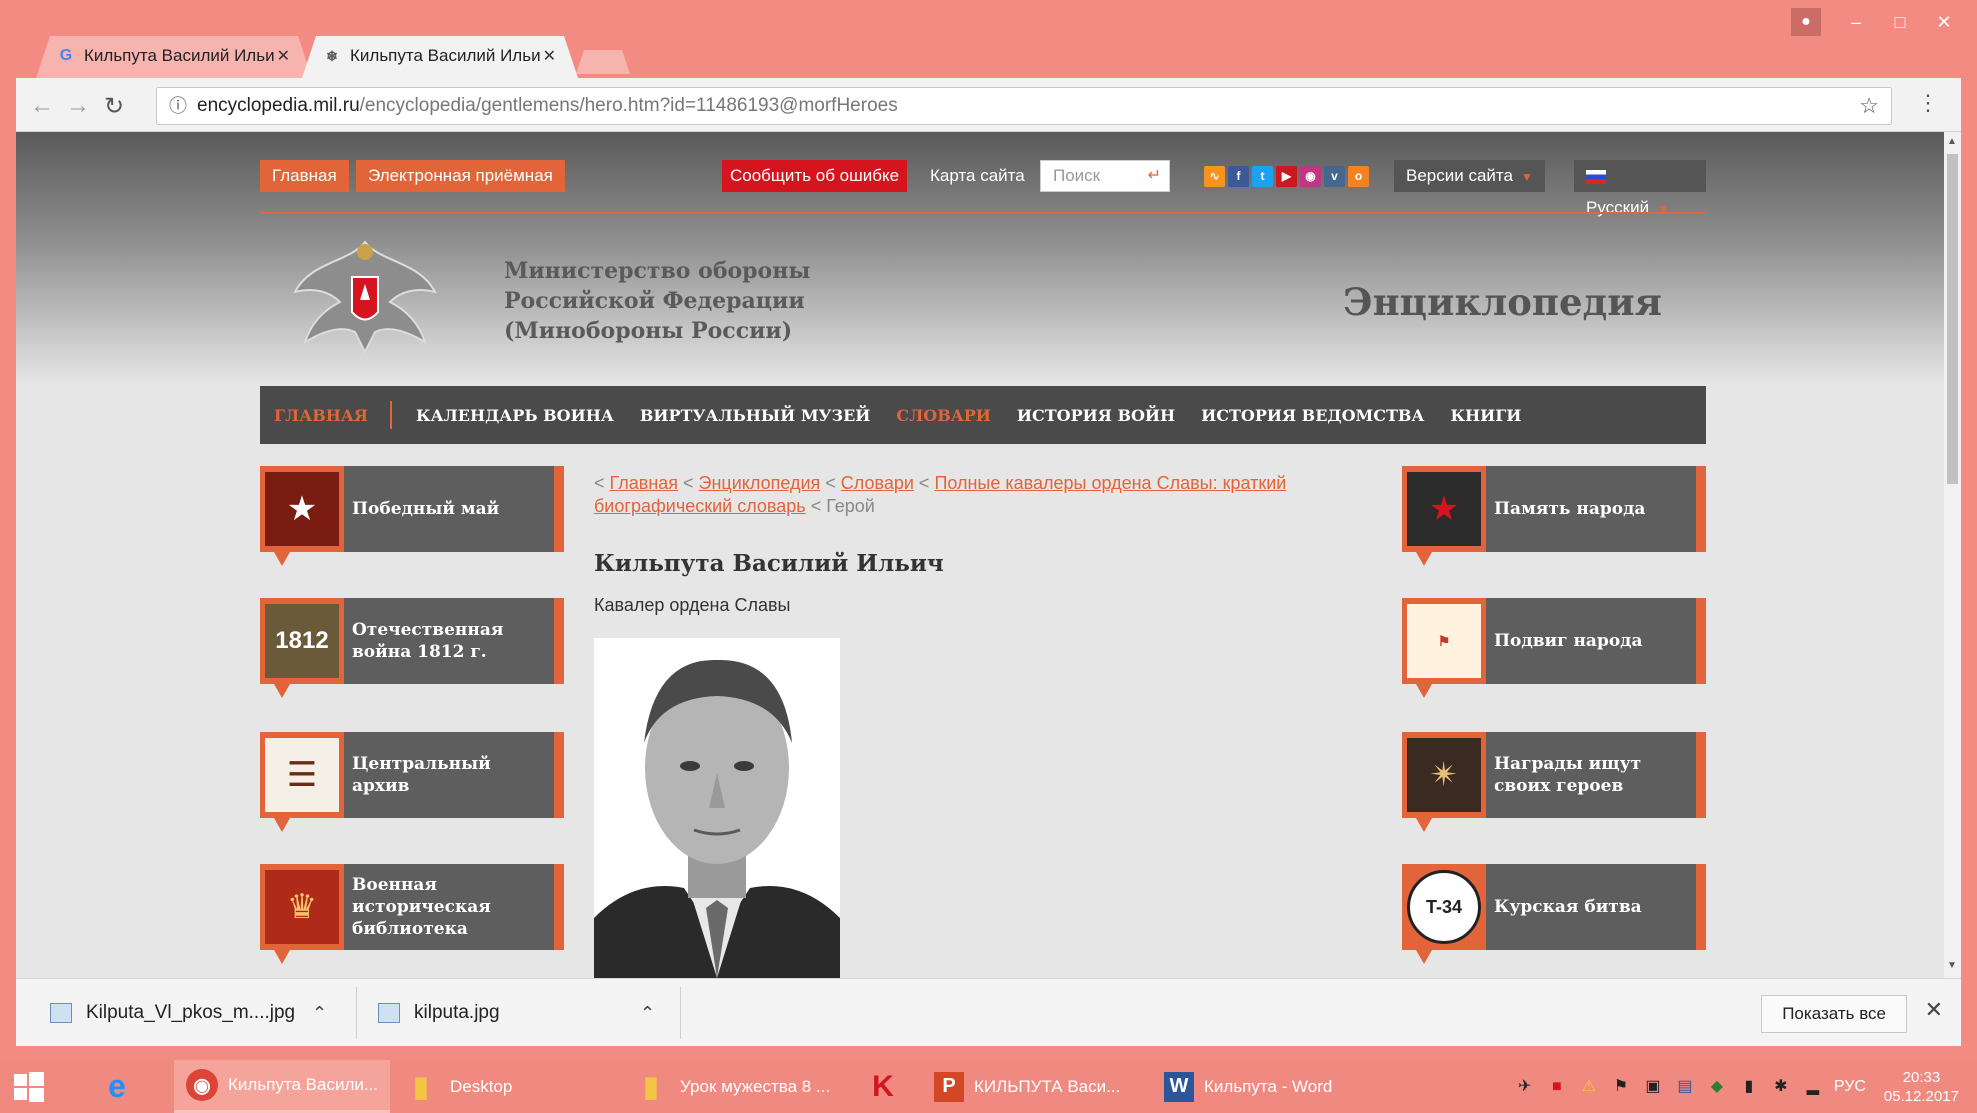 The image size is (1977, 1113). I want to click on new-tab-button, so click(603, 62).